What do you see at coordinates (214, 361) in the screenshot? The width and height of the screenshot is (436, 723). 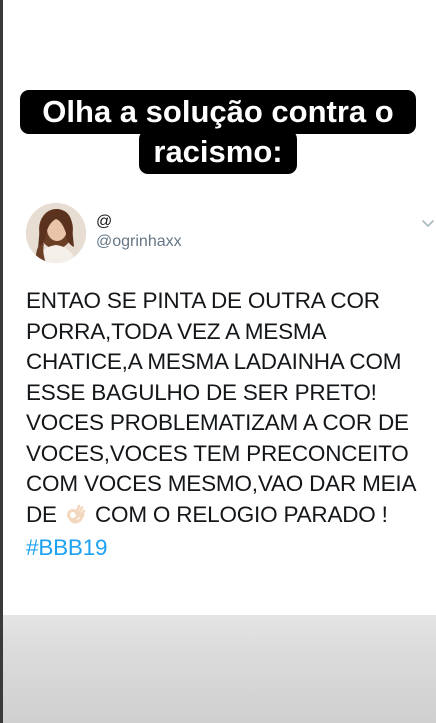 I see `tweet-text-line: CHATICE,A MESMA LADAINHA COM` at bounding box center [214, 361].